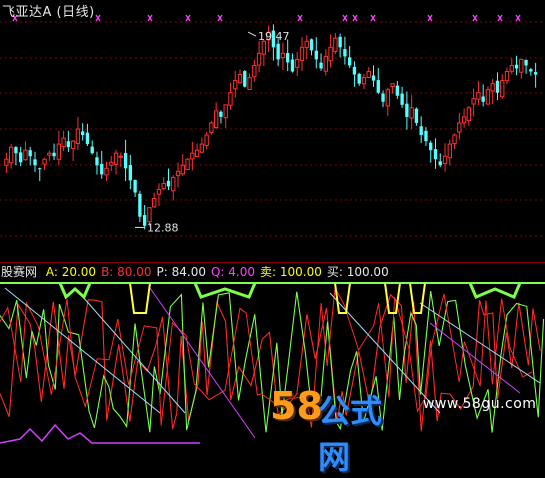  What do you see at coordinates (340, 430) in the screenshot?
I see `watermark-logo: 58 公式网` at bounding box center [340, 430].